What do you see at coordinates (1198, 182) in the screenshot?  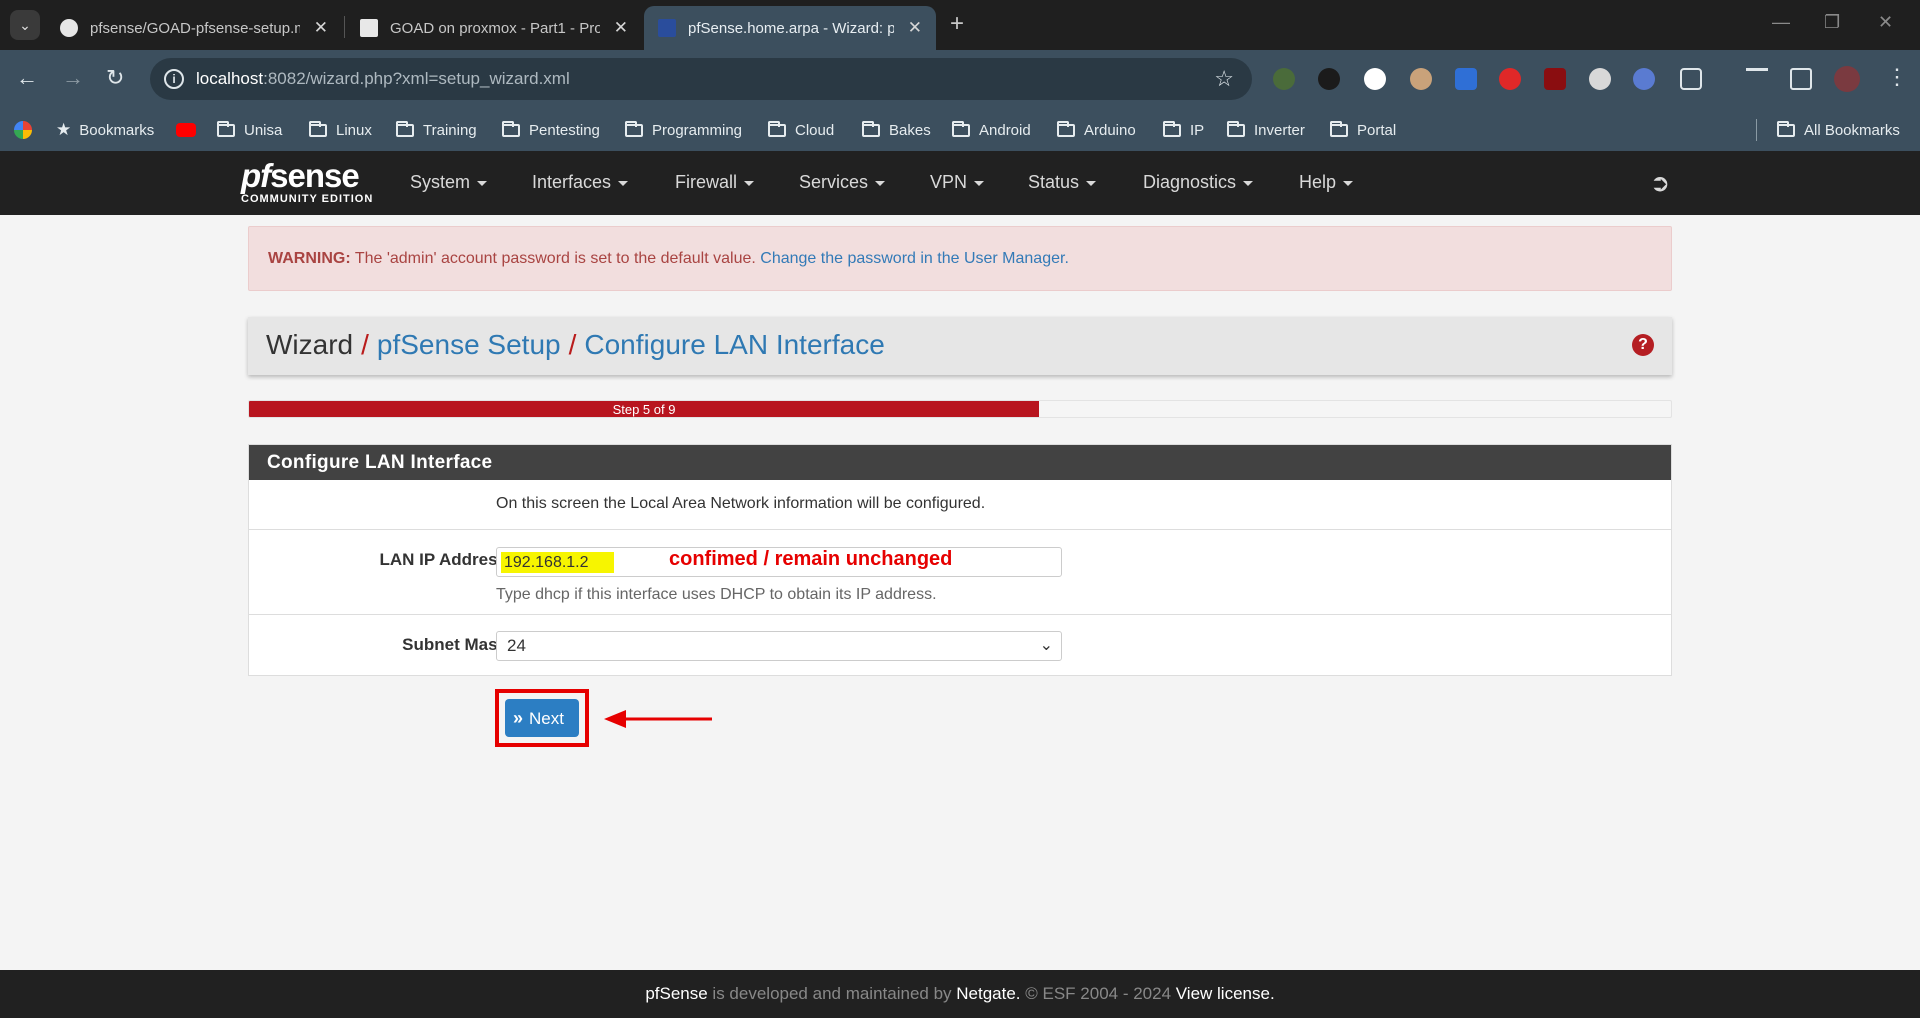 I see `menu-diagnostics: Diagnostics` at bounding box center [1198, 182].